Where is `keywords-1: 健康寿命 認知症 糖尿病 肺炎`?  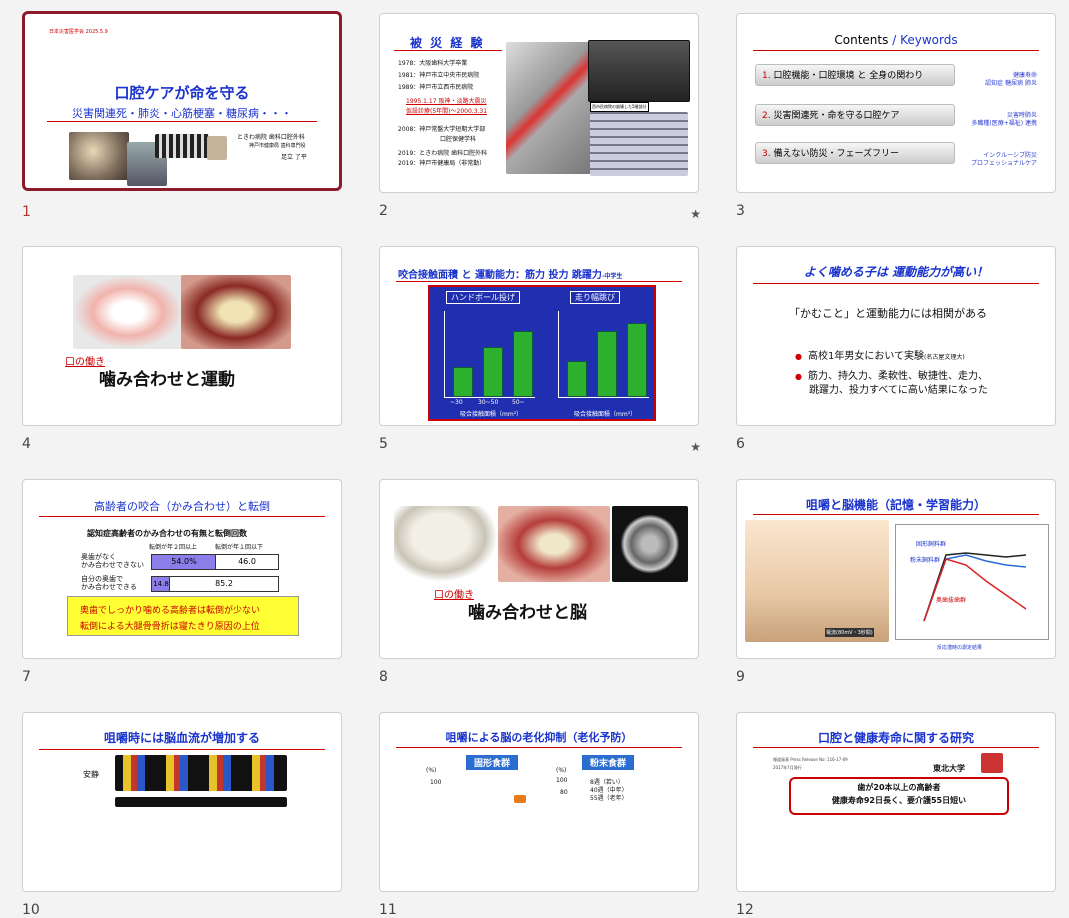 keywords-1: 健康寿命 認知症 糖尿病 肺炎 is located at coordinates (1011, 80).